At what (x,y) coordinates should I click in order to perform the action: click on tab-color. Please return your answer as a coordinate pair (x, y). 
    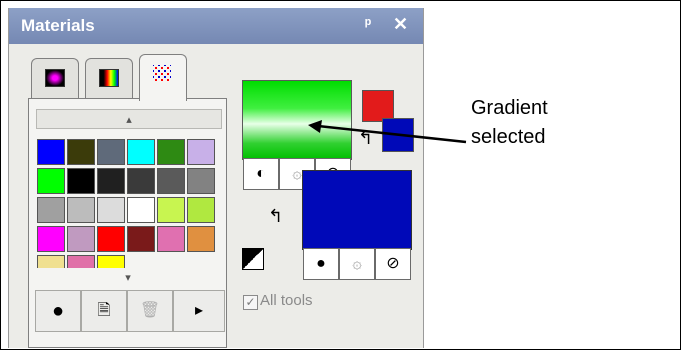
    Looking at the image, I should click on (55, 78).